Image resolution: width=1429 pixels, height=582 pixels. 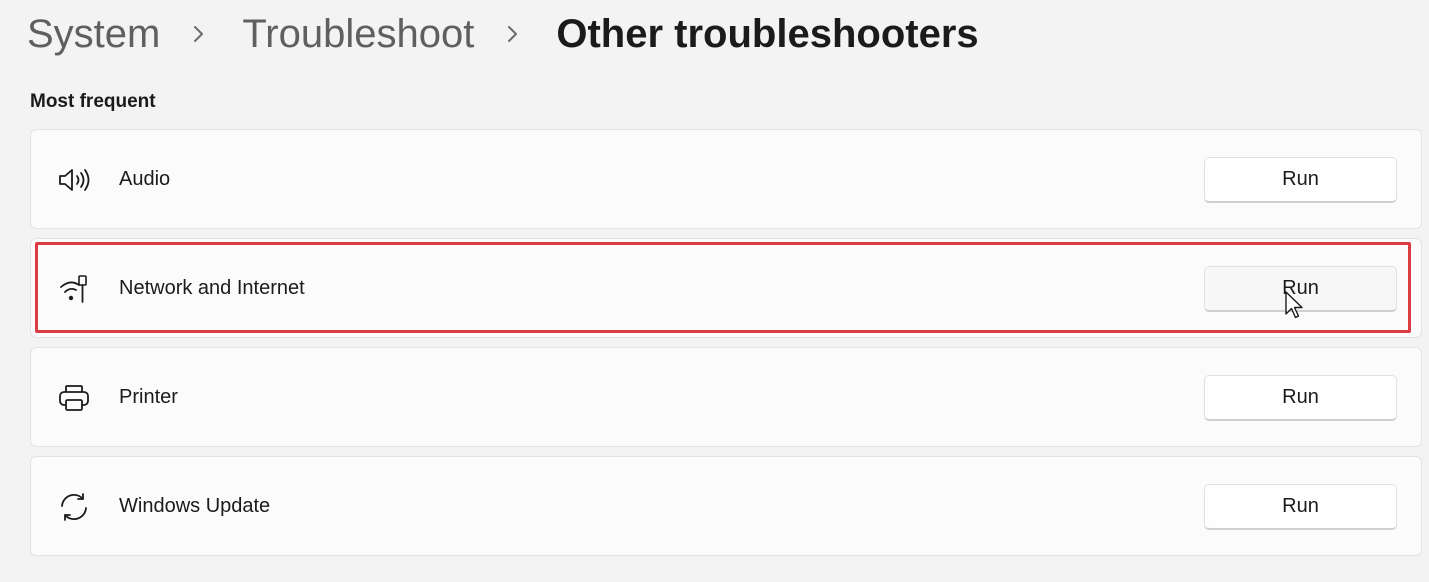 What do you see at coordinates (74, 180) in the screenshot?
I see `speaker-icon` at bounding box center [74, 180].